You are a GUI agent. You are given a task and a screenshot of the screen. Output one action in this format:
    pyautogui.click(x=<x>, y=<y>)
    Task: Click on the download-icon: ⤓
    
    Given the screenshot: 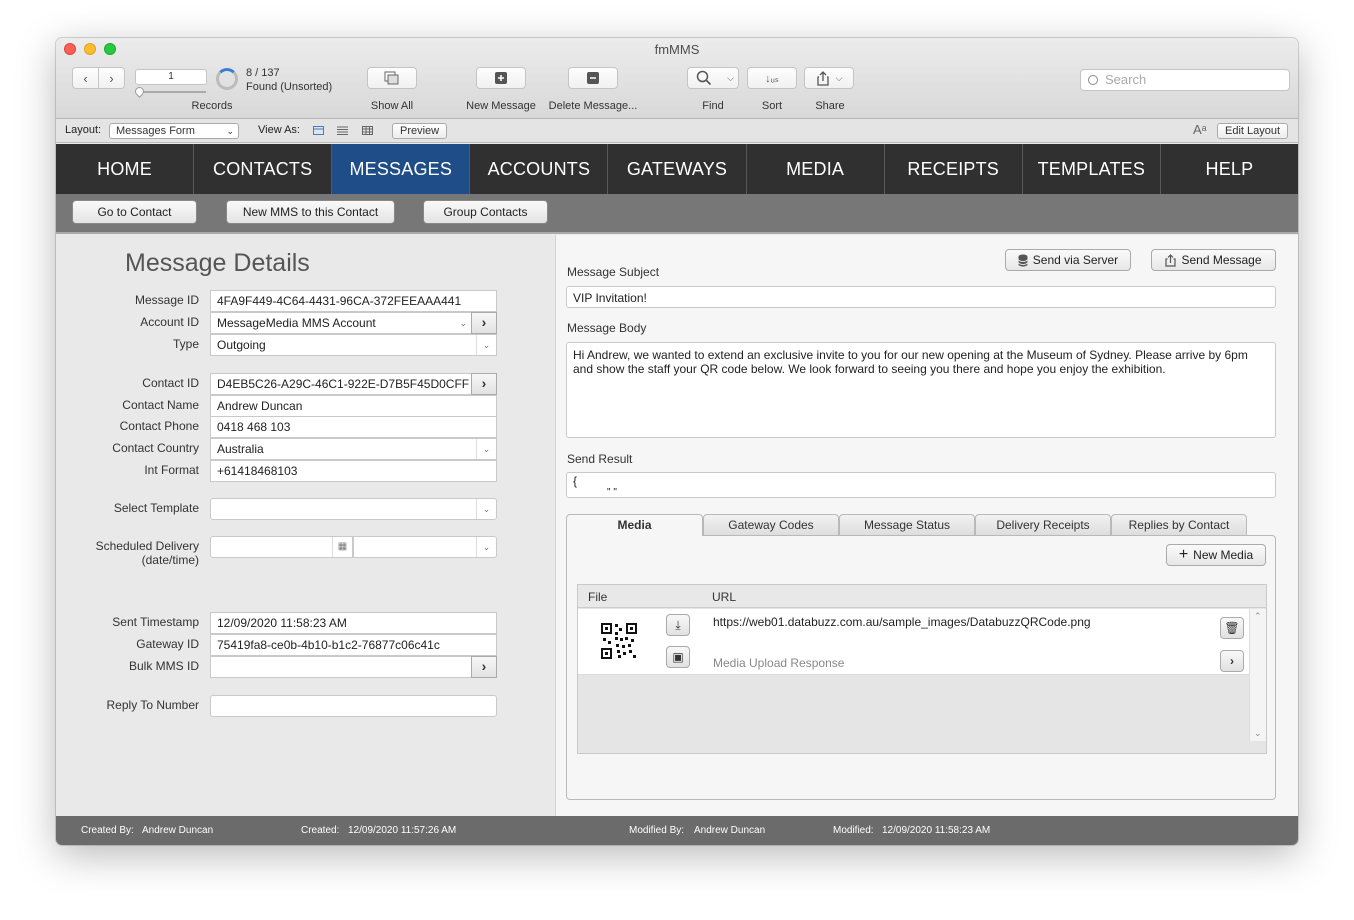 What is the action you would take?
    pyautogui.click(x=678, y=625)
    